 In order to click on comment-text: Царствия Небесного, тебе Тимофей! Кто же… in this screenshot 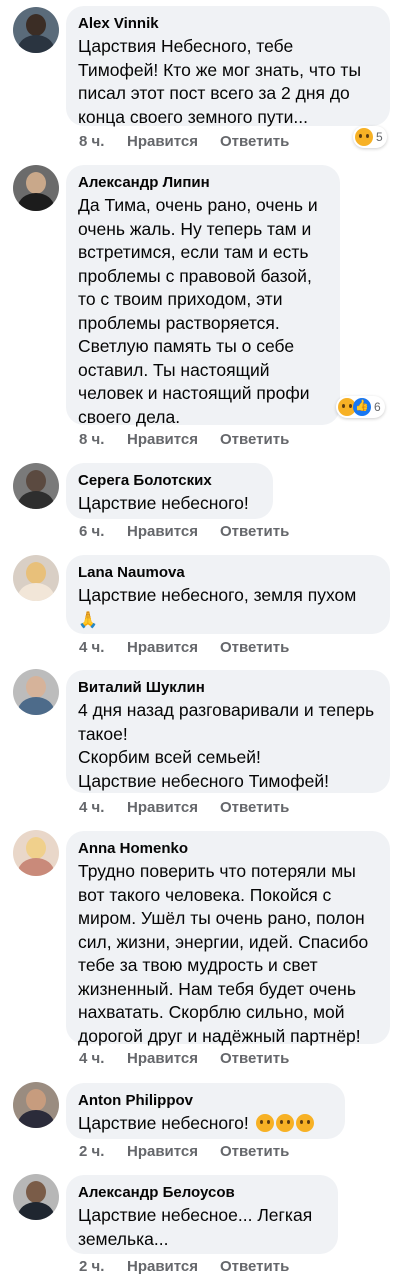, I will do `click(220, 81)`.